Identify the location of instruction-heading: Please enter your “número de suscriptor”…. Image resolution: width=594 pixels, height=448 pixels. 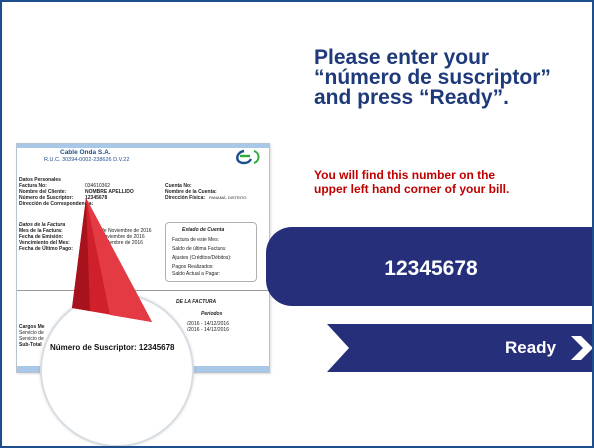
(449, 77).